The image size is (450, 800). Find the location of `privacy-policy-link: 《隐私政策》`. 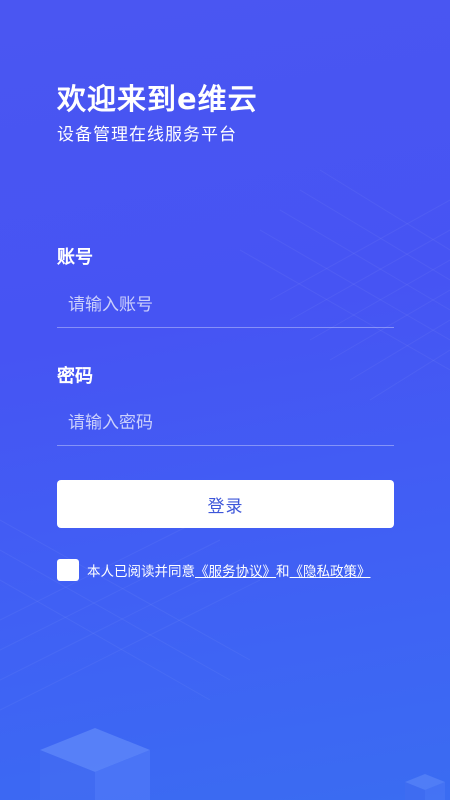

privacy-policy-link: 《隐私政策》 is located at coordinates (330, 570).